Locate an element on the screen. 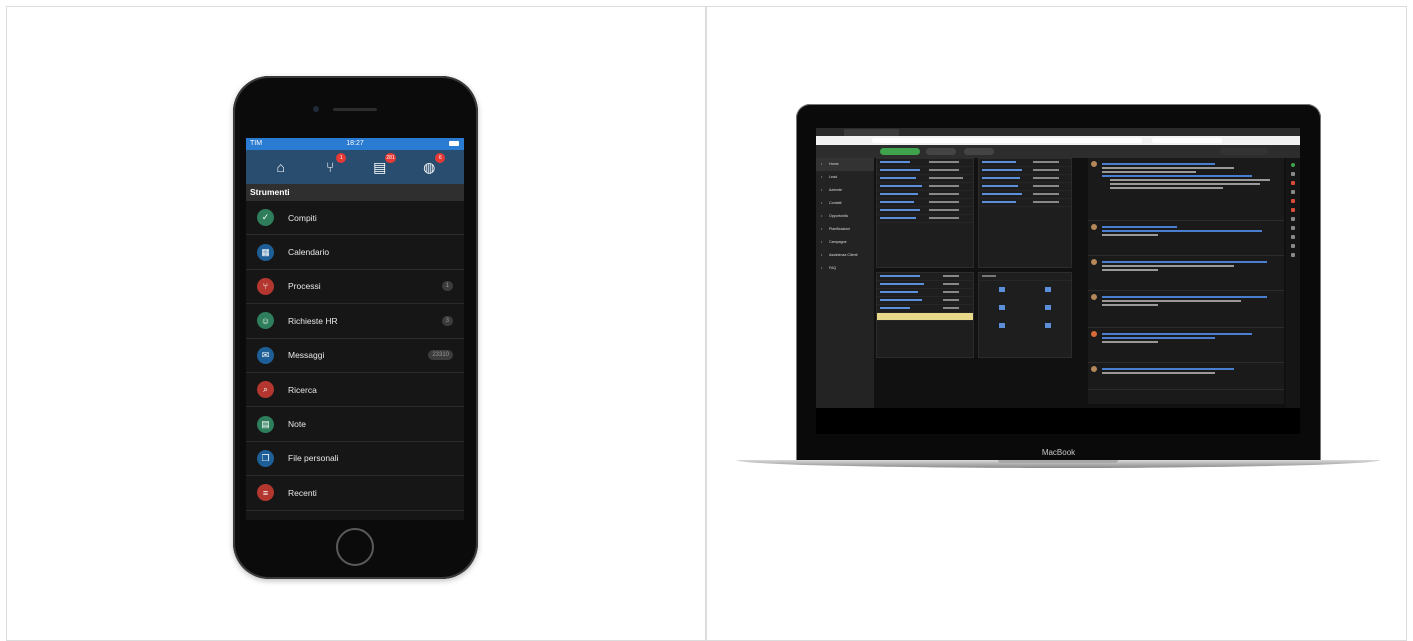 Image resolution: width=1413 pixels, height=641 pixels. home-icon: ⌂ is located at coordinates (281, 167).